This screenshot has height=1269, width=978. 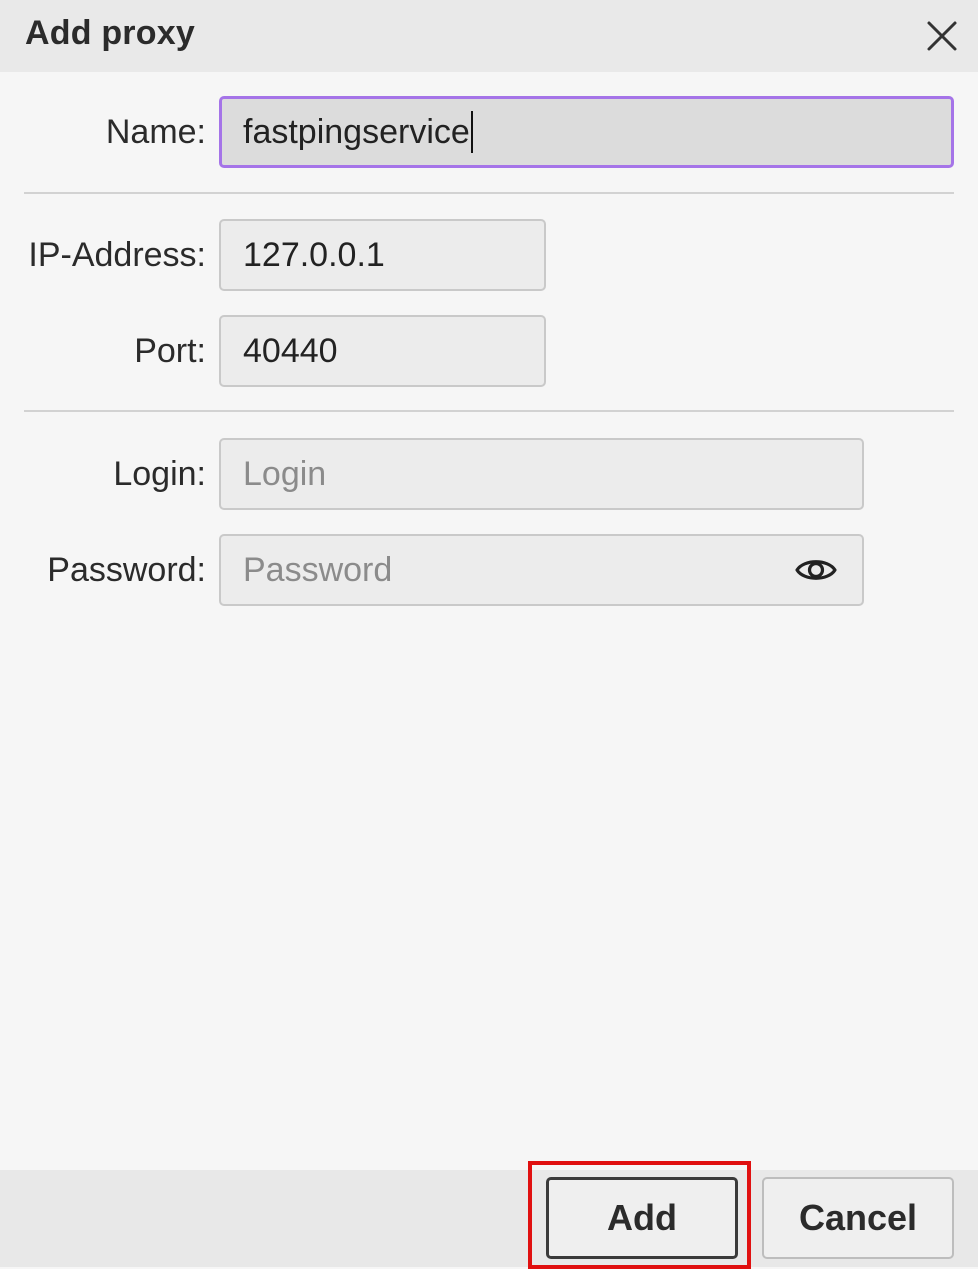 I want to click on ip-address-label: IP-Address:, so click(x=117, y=255).